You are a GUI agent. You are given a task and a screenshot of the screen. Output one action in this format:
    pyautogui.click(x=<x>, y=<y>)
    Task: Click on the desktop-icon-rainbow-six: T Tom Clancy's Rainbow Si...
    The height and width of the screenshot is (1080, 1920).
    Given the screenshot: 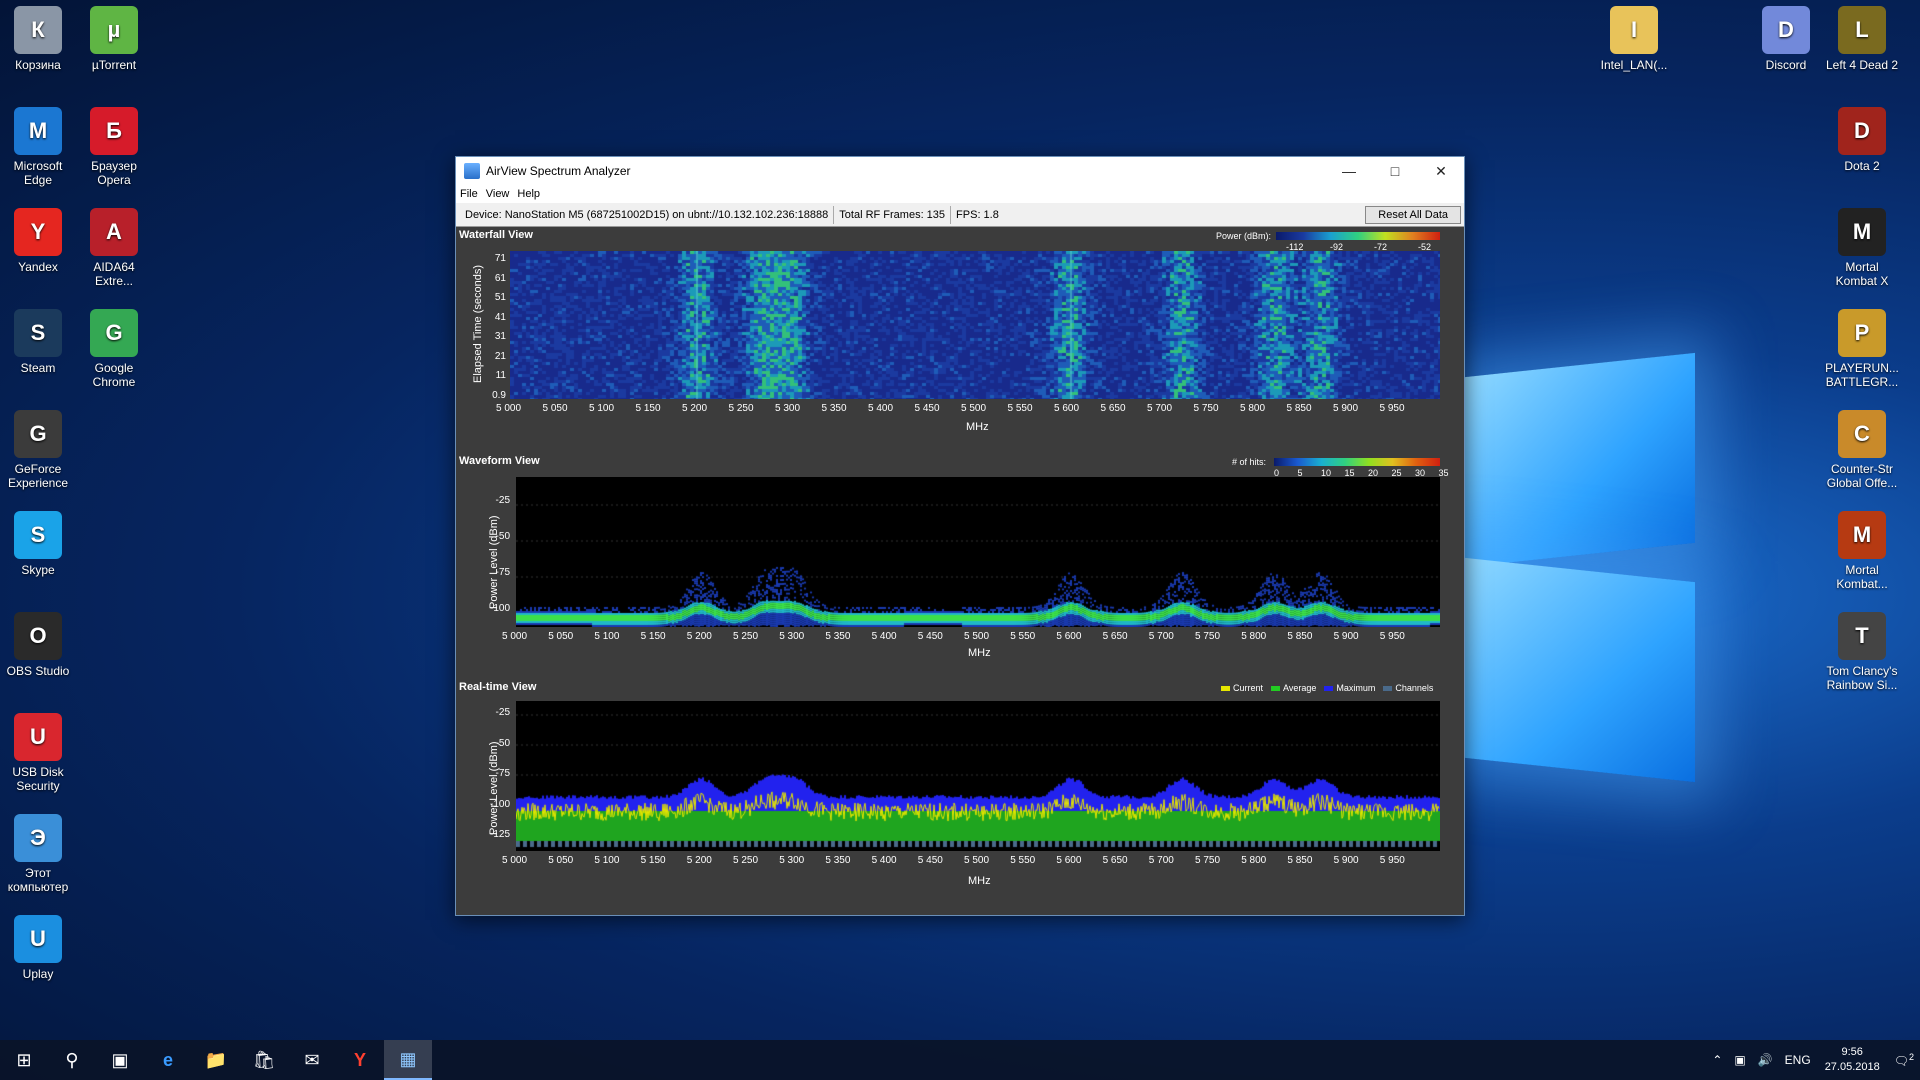 What is the action you would take?
    pyautogui.click(x=1862, y=652)
    